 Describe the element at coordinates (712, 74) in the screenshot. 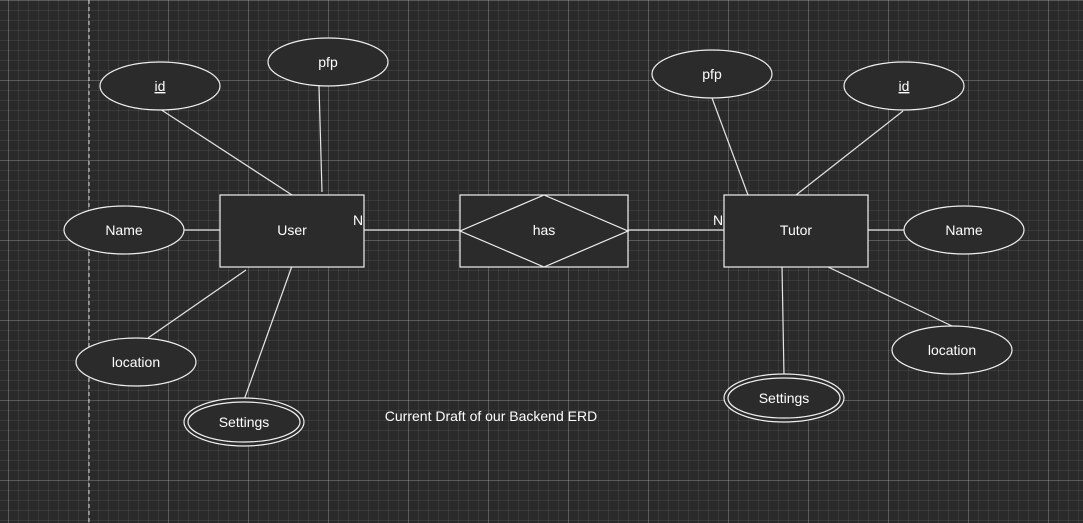

I see `tutor-attr-pfp-label: pfp` at that location.